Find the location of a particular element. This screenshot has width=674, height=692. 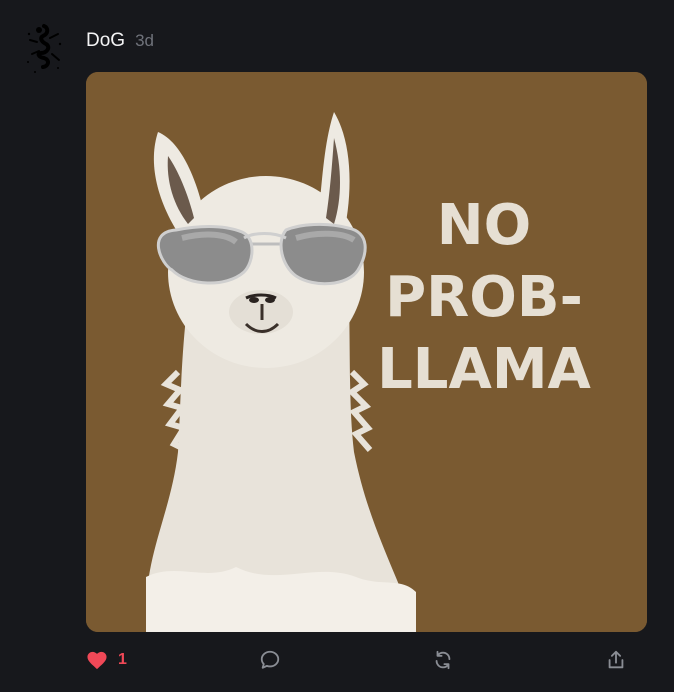

avatar-figure-icon is located at coordinates (44, 48).